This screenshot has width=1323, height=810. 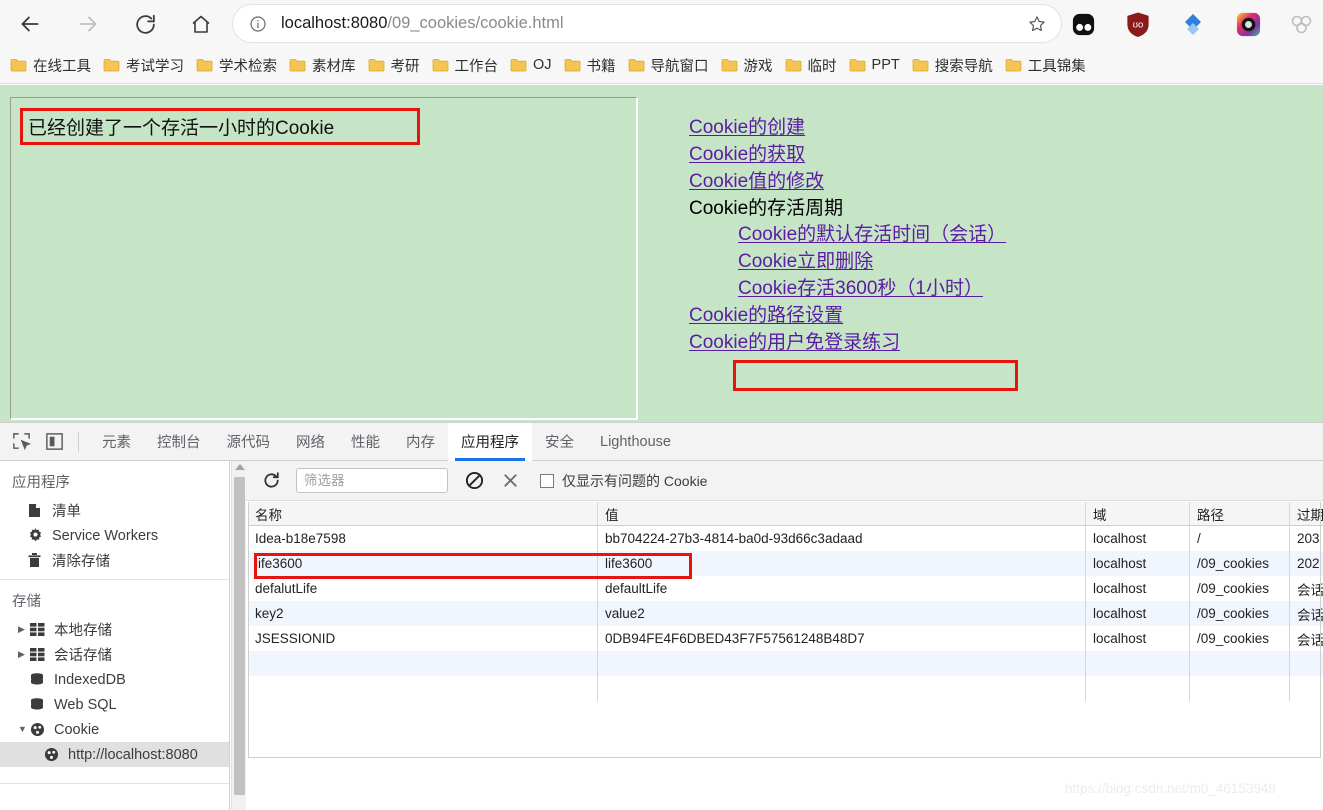 What do you see at coordinates (989, 262) in the screenshot?
I see `list-item: Cookie立即删除` at bounding box center [989, 262].